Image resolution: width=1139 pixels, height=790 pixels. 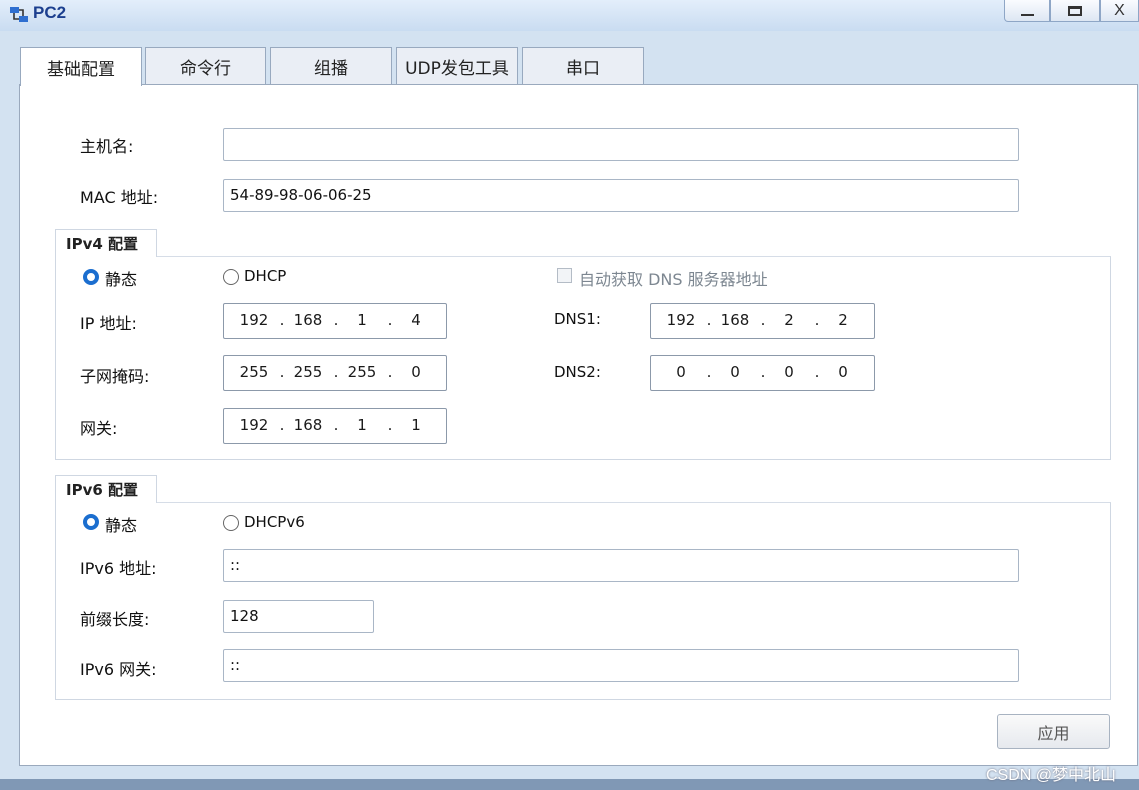 What do you see at coordinates (843, 372) in the screenshot?
I see `dns2-octet-4: 0` at bounding box center [843, 372].